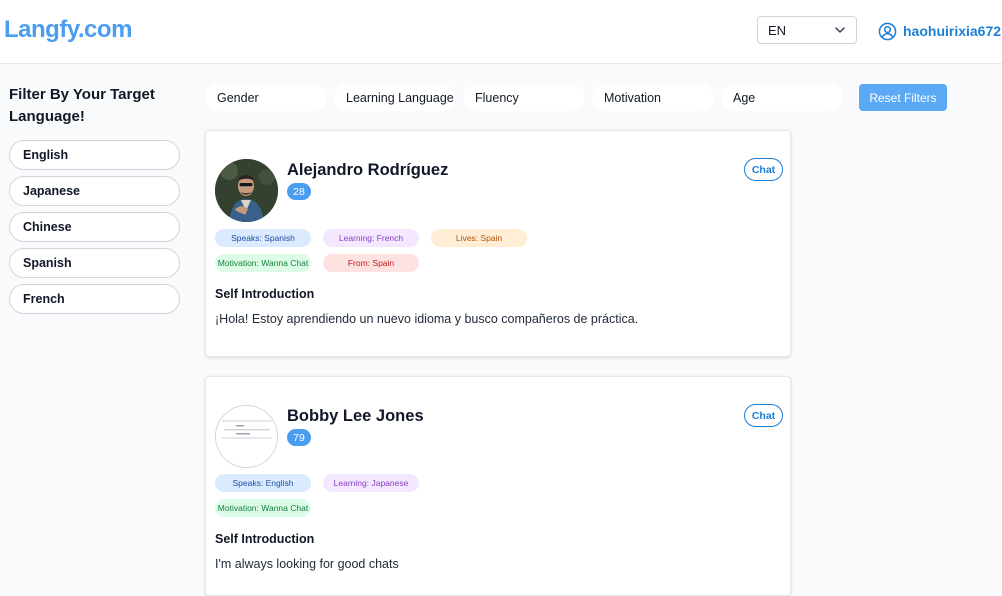 Image resolution: width=1002 pixels, height=596 pixels. What do you see at coordinates (371, 483) in the screenshot?
I see `tag-learning: Learning: Japanese` at bounding box center [371, 483].